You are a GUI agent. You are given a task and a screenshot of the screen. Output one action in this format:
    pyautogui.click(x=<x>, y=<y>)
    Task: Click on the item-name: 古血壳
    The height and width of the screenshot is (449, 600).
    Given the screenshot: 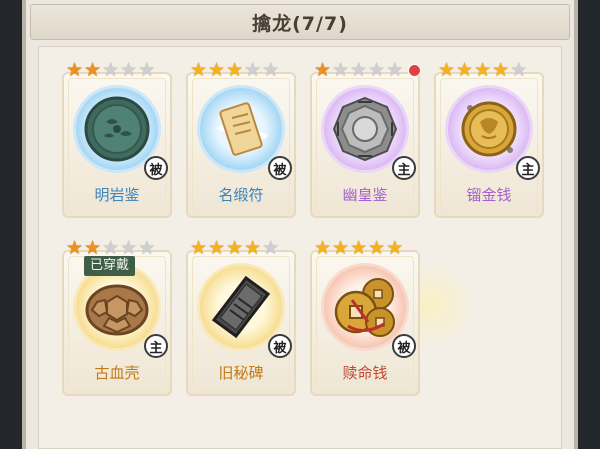 What is the action you would take?
    pyautogui.click(x=117, y=373)
    